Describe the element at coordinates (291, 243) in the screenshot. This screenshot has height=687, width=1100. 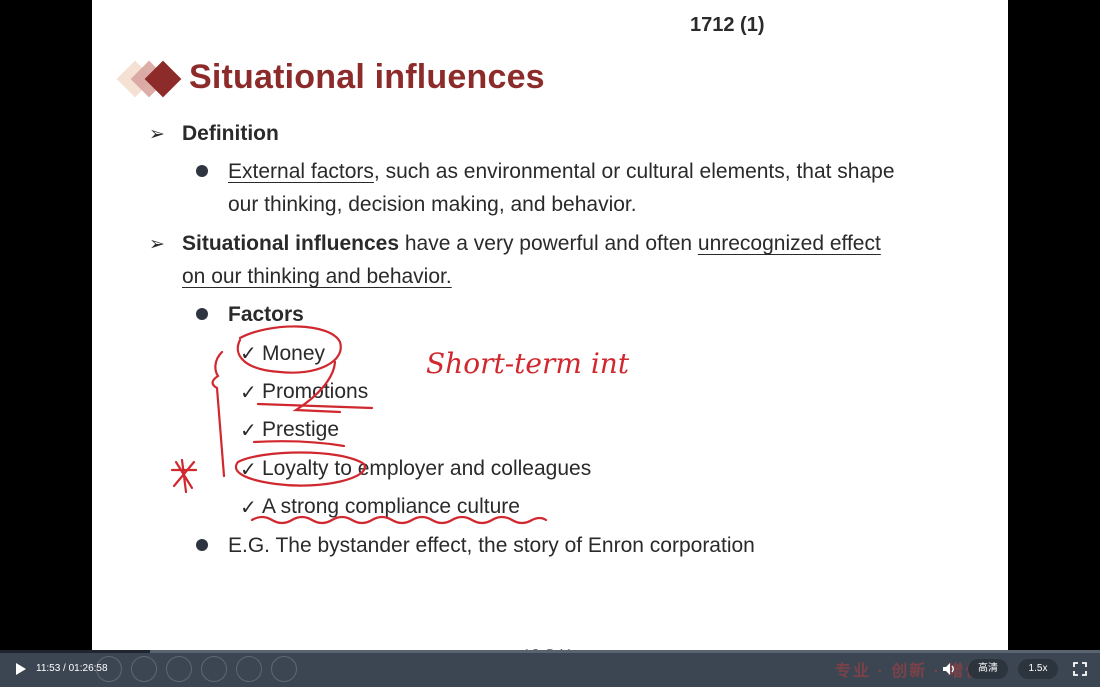
I see `situational-bold: Situational influences` at that location.